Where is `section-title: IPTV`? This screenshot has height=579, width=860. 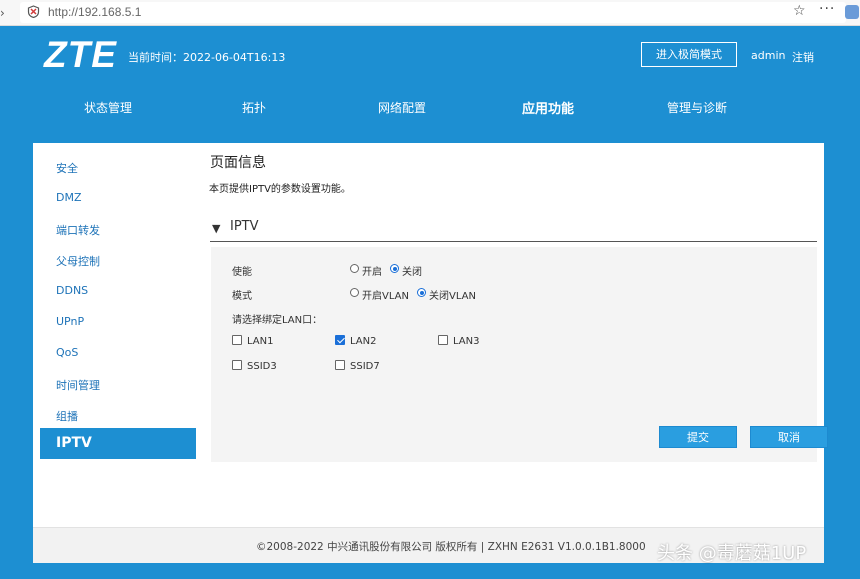
section-title: IPTV is located at coordinates (244, 226).